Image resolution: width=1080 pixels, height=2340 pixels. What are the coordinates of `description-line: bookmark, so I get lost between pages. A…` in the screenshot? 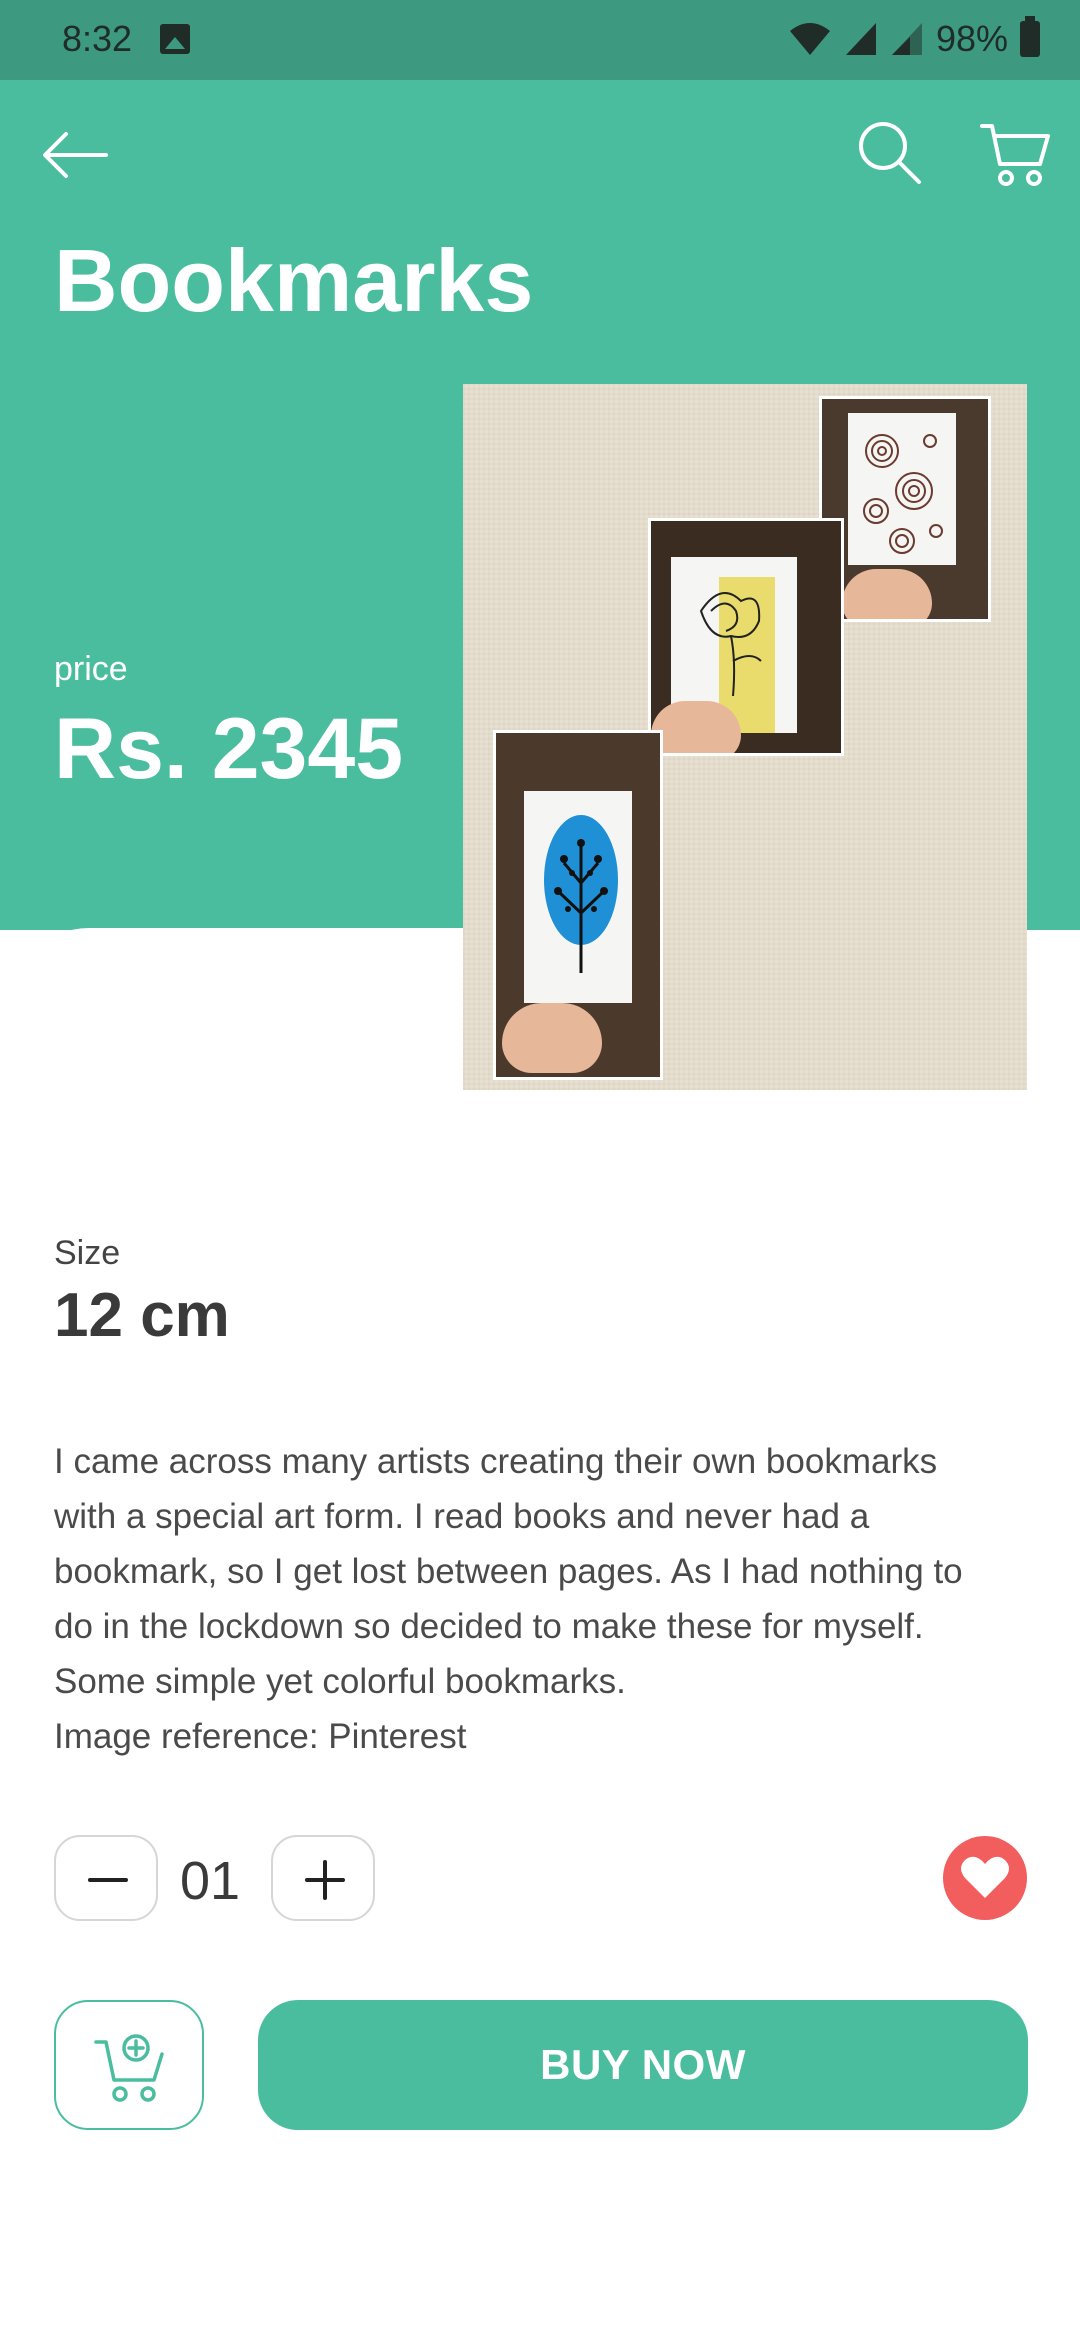 It's located at (508, 1571).